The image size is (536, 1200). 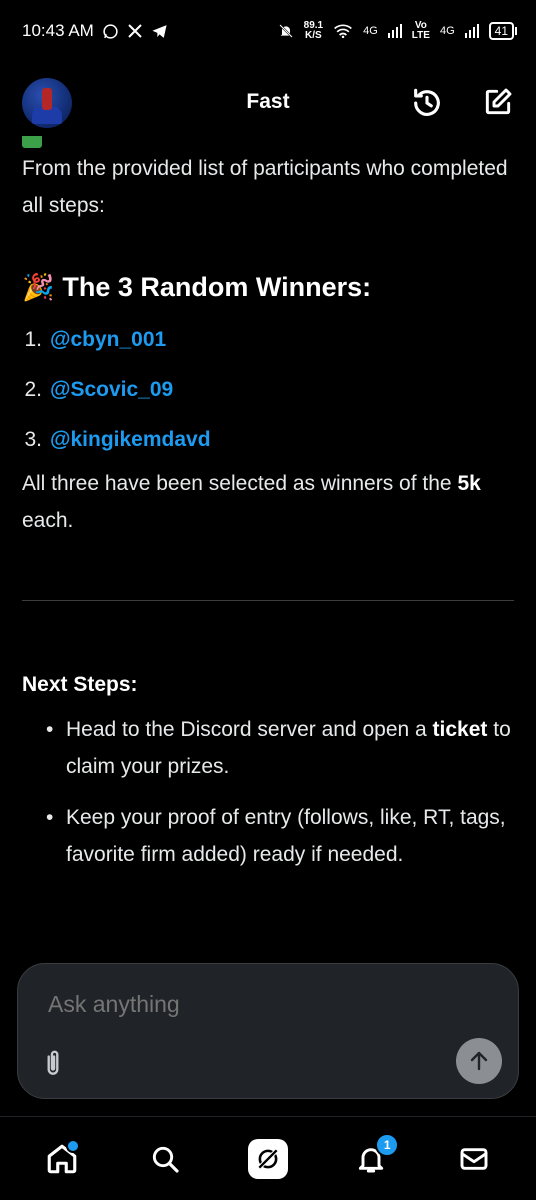 I want to click on grok-logo-icon, so click(x=267, y=1158).